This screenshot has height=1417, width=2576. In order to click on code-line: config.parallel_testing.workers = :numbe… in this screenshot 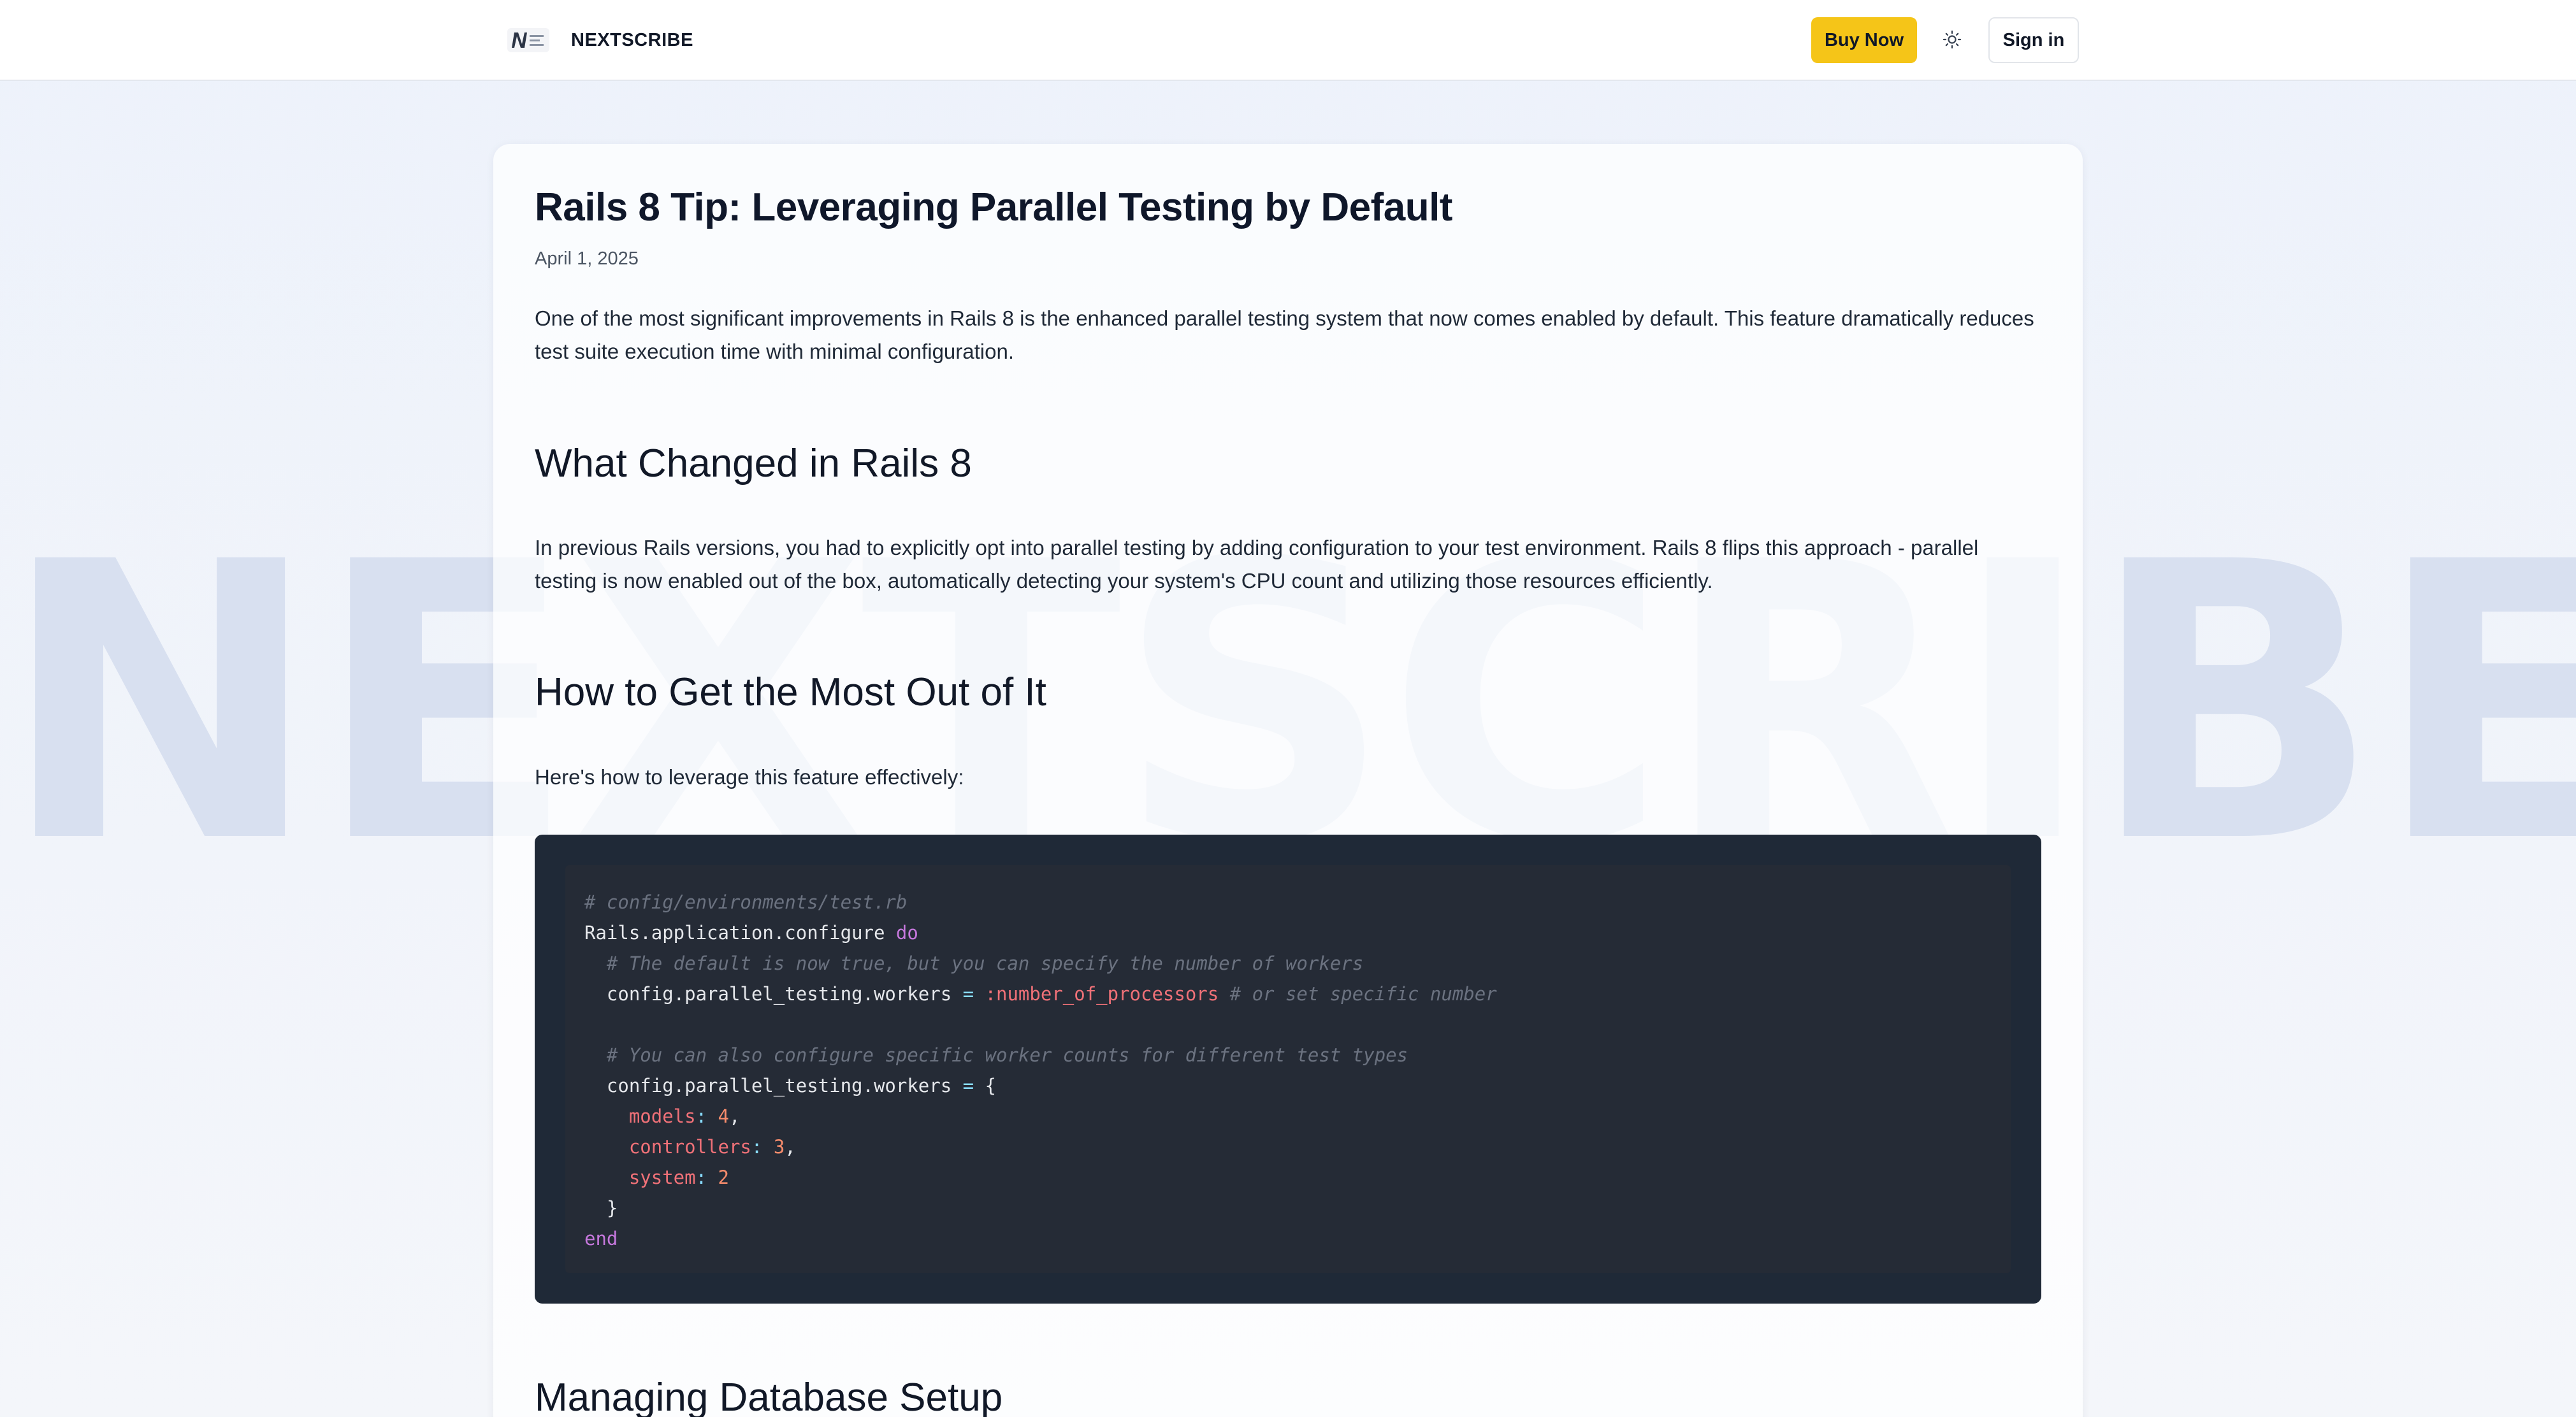, I will do `click(1297, 994)`.